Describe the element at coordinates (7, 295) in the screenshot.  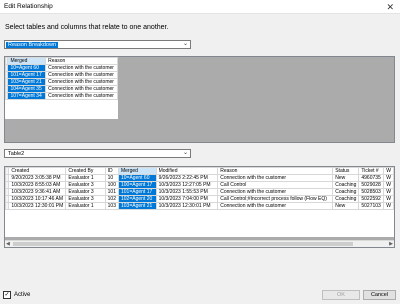
I see `active-checkbox: ✓` at that location.